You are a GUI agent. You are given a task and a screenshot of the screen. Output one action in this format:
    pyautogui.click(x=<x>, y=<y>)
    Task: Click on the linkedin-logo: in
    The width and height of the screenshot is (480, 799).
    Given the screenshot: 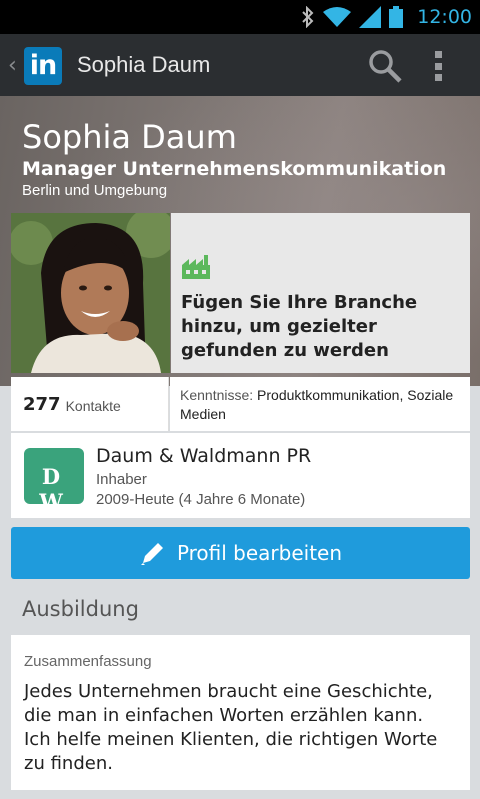 What is the action you would take?
    pyautogui.click(x=43, y=66)
    